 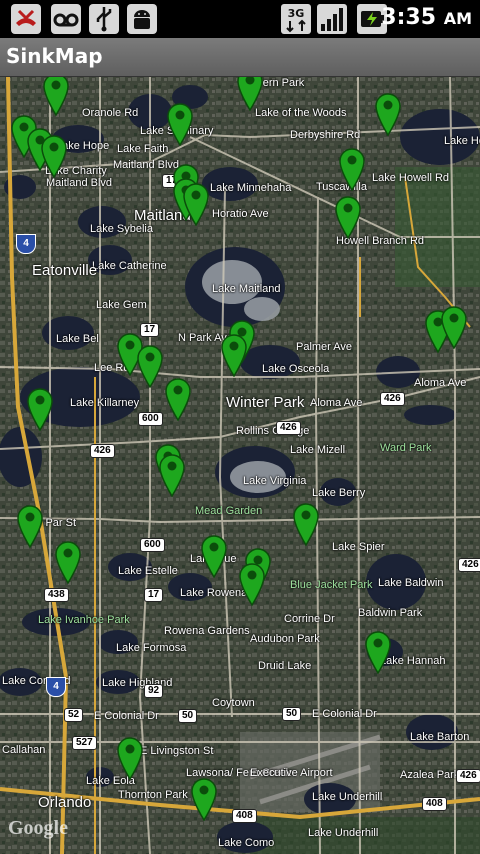 I want to click on map-label: Maitland Blvd, so click(x=146, y=165).